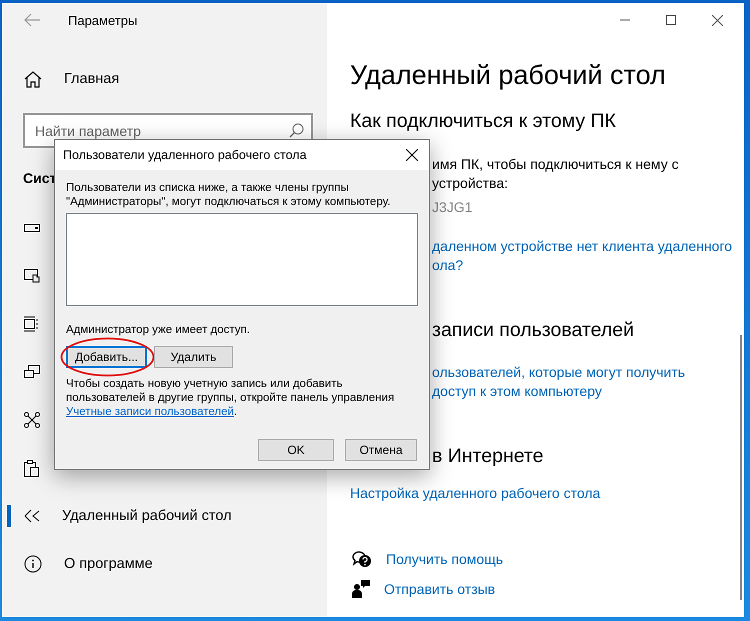  I want to click on status-text: Администратор уже имеет доступ., so click(158, 330).